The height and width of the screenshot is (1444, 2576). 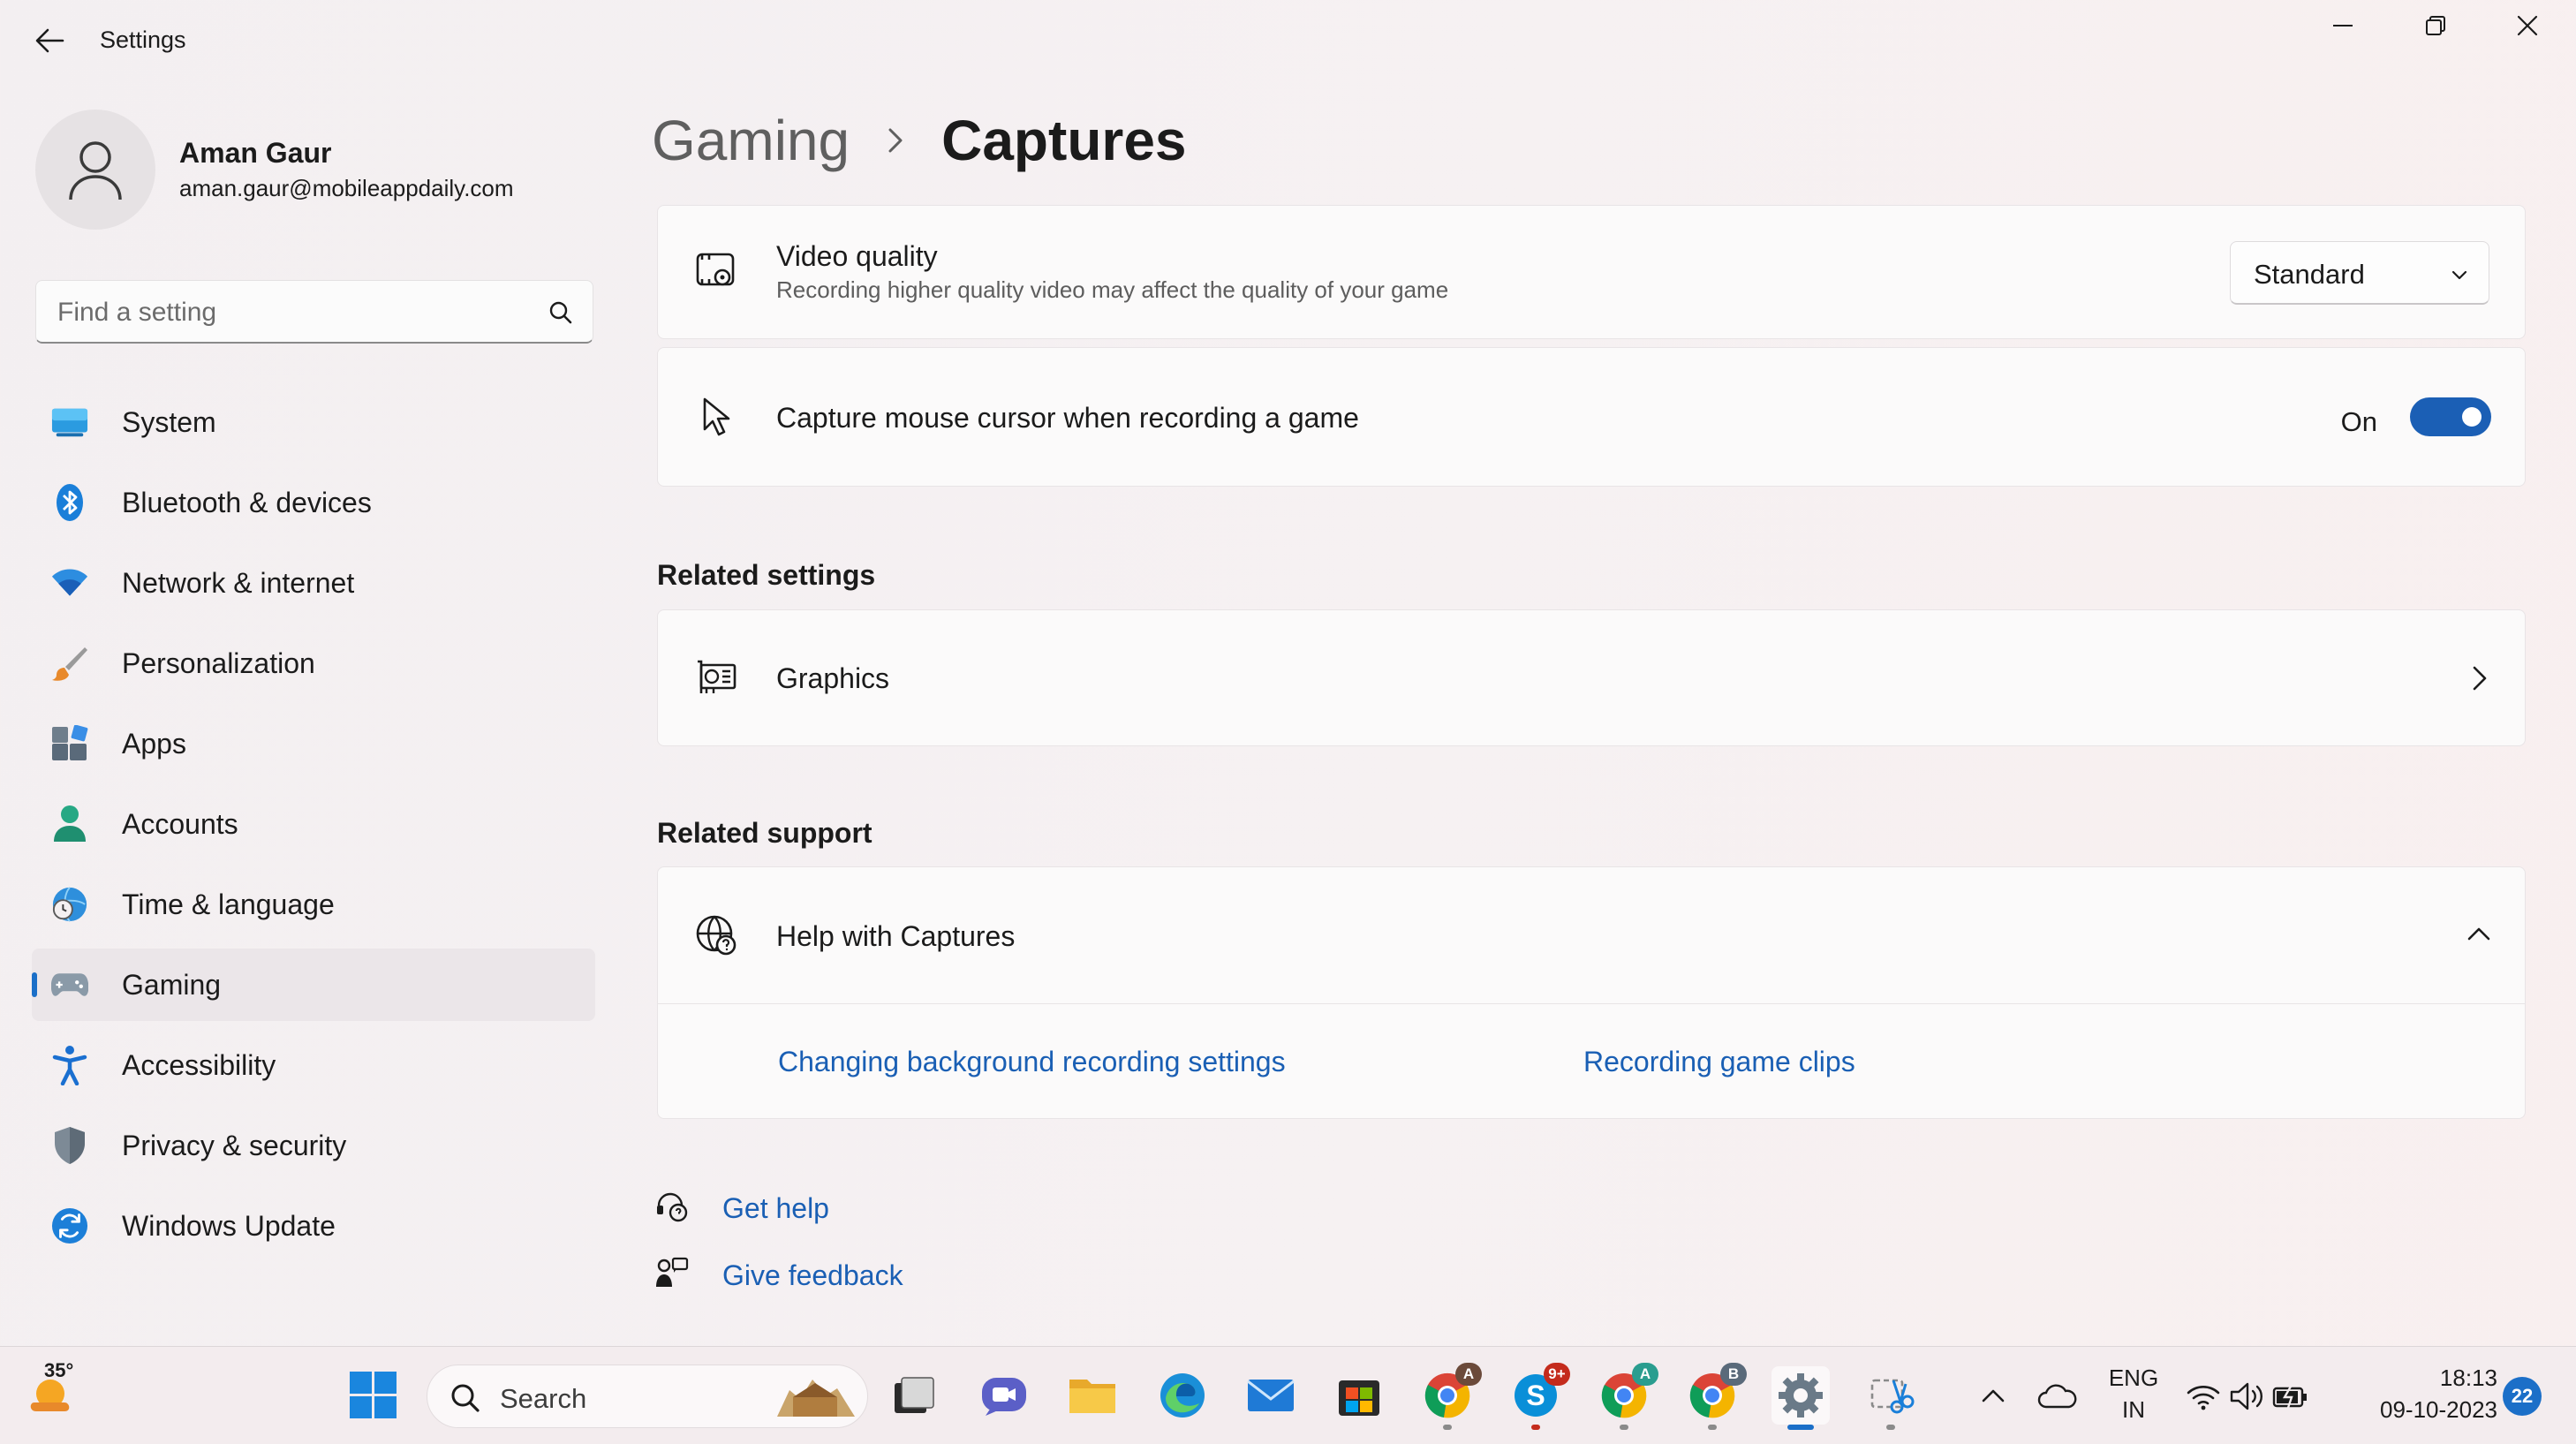 What do you see at coordinates (49, 40) in the screenshot?
I see `back-button` at bounding box center [49, 40].